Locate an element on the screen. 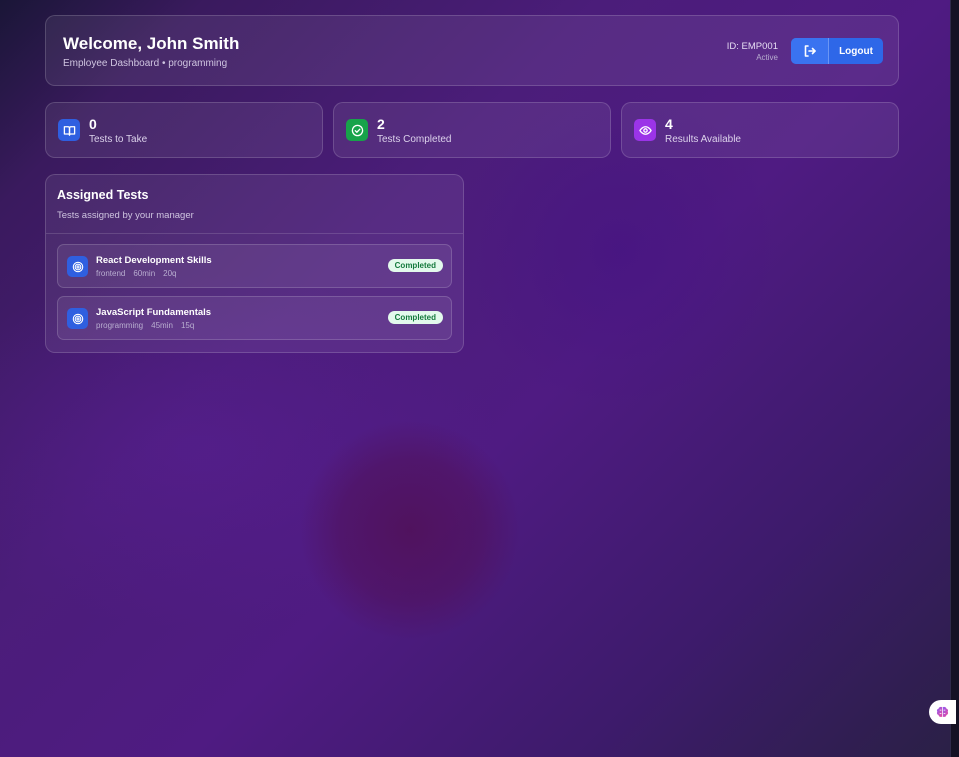 The image size is (959, 757). test-title: JavaScript Fundamentals is located at coordinates (154, 312).